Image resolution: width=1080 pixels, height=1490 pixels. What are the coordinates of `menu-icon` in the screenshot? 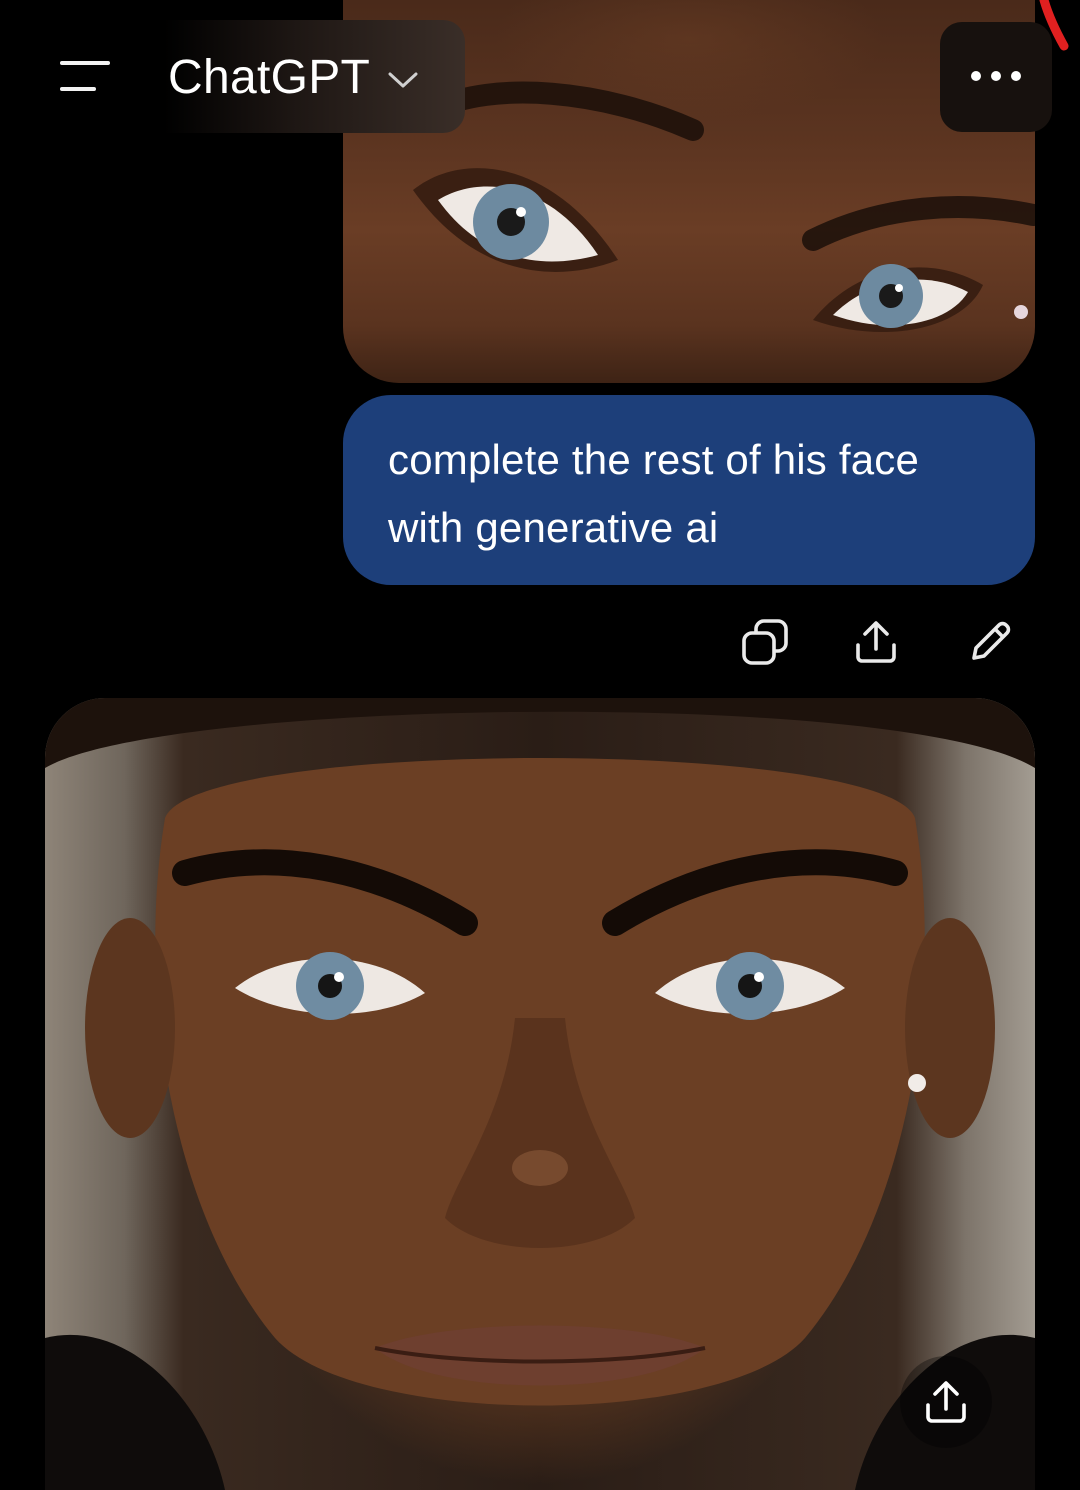 It's located at (86, 77).